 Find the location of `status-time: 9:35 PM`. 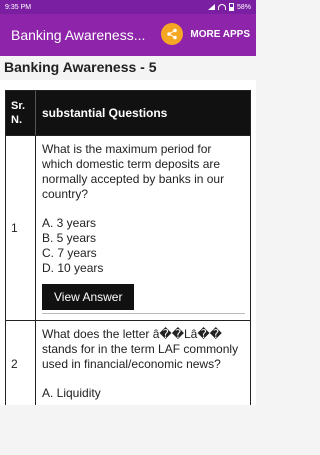

status-time: 9:35 PM is located at coordinates (18, 7).